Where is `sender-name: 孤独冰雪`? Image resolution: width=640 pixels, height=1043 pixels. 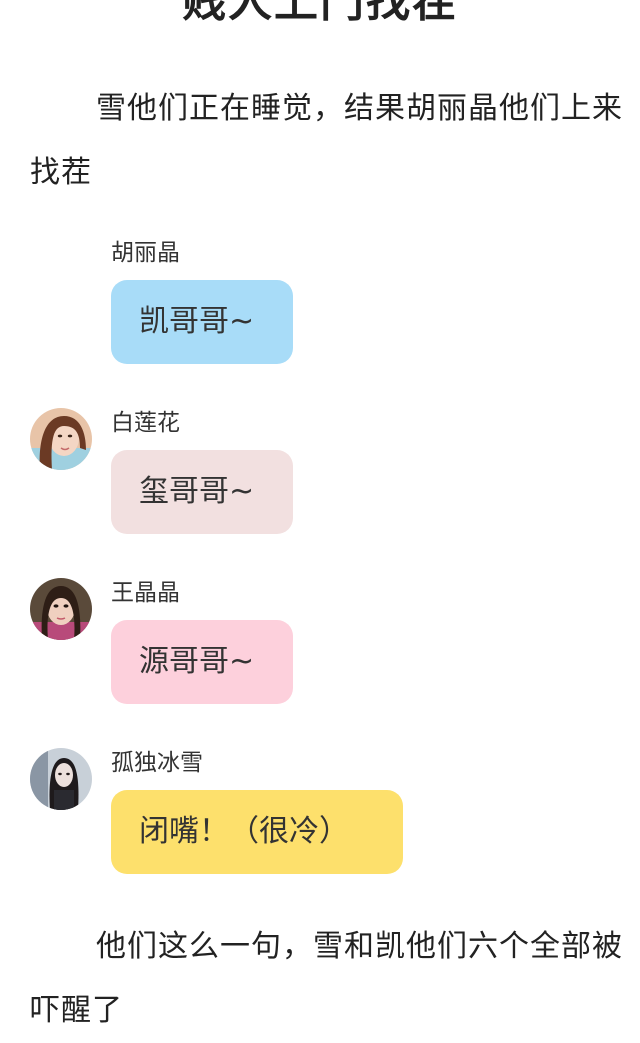
sender-name: 孤独冰雪 is located at coordinates (157, 763).